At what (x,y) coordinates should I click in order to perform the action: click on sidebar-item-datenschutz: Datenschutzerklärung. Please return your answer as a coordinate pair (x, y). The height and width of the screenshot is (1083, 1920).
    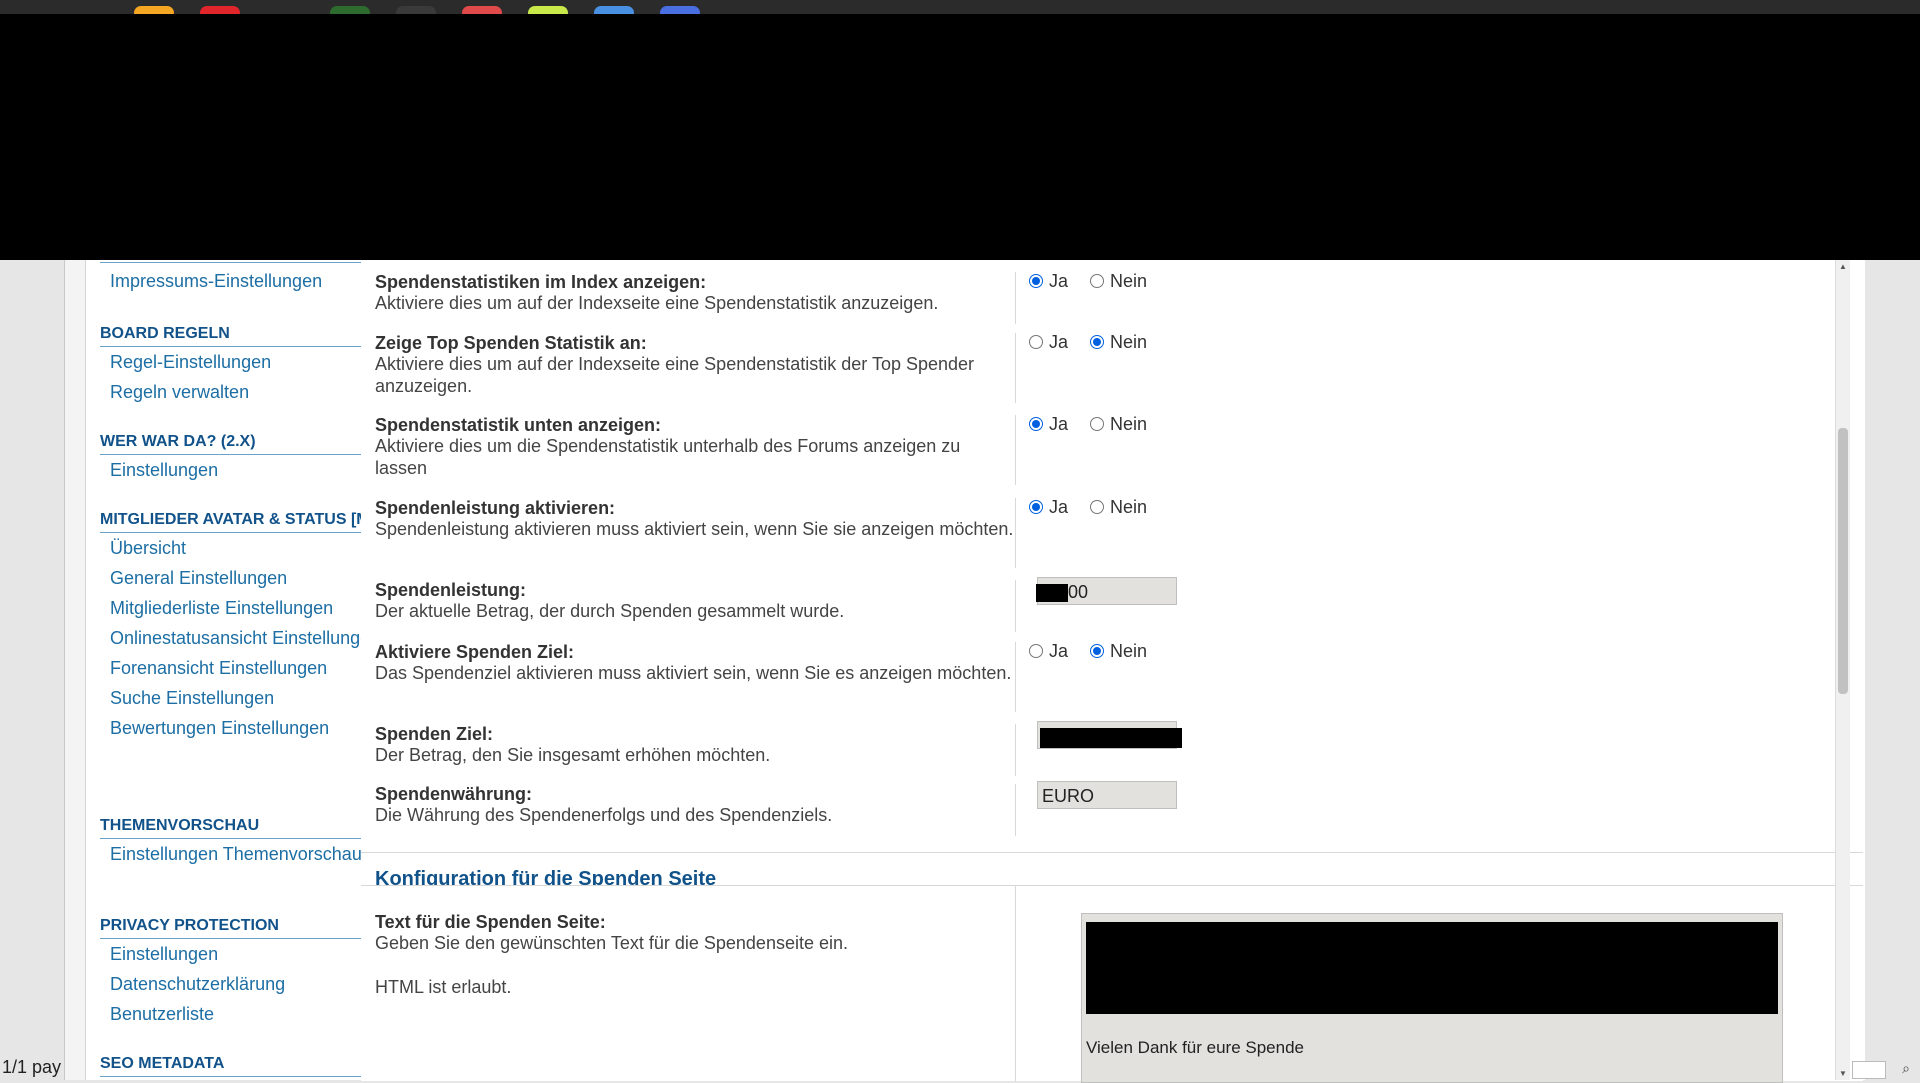
    Looking at the image, I should click on (250, 984).